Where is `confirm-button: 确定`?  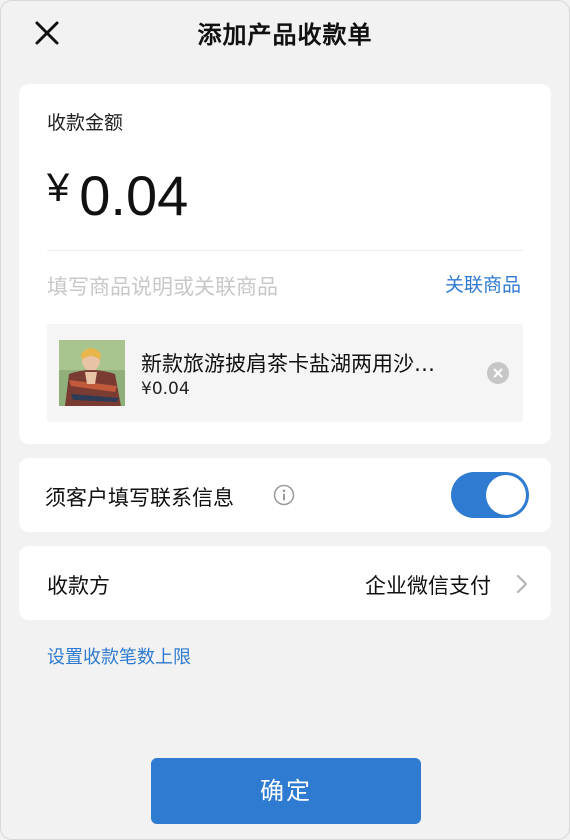 confirm-button: 确定 is located at coordinates (286, 791).